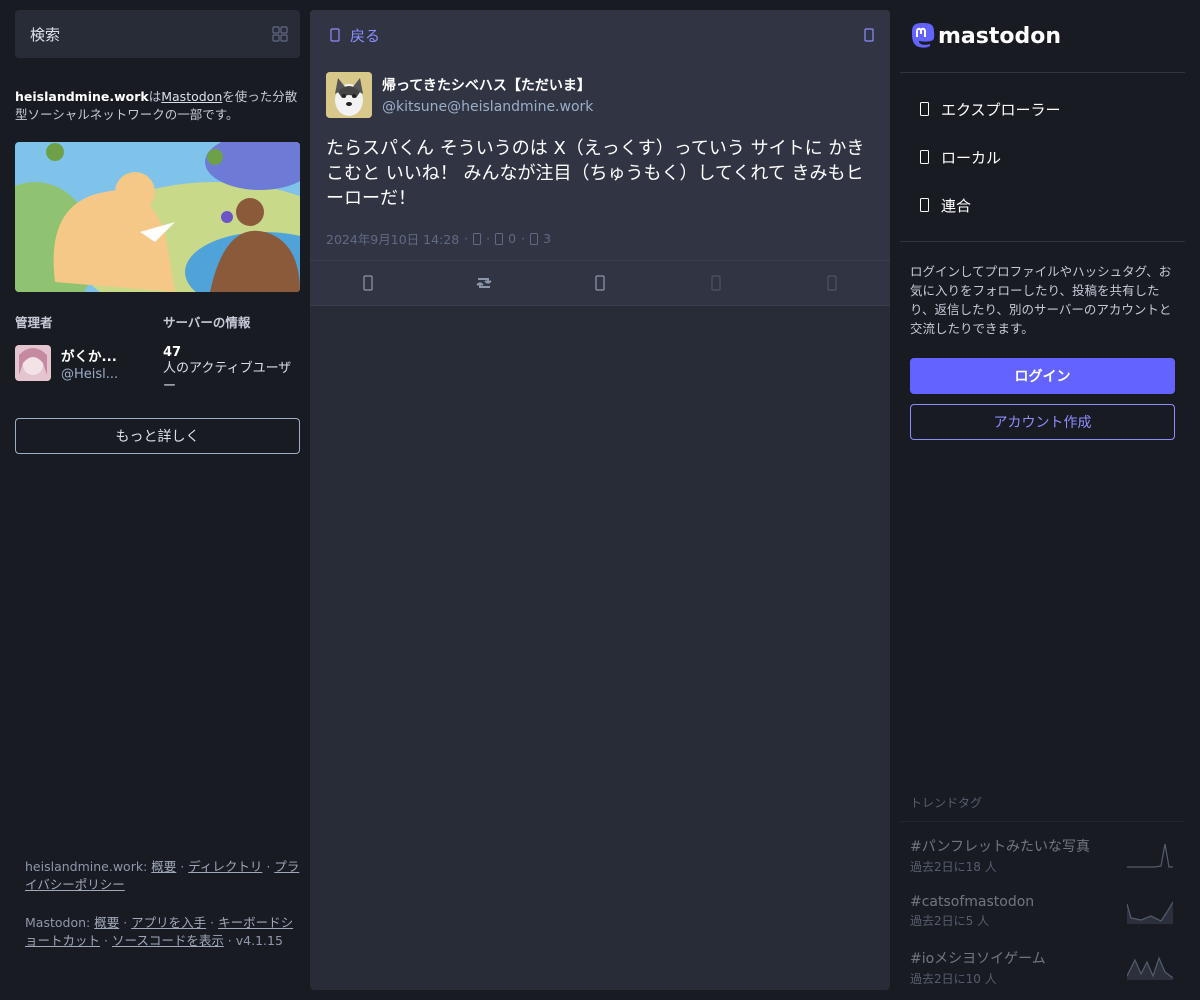 This screenshot has width=1200, height=1000. What do you see at coordinates (923, 35) in the screenshot?
I see `mastodon-icon` at bounding box center [923, 35].